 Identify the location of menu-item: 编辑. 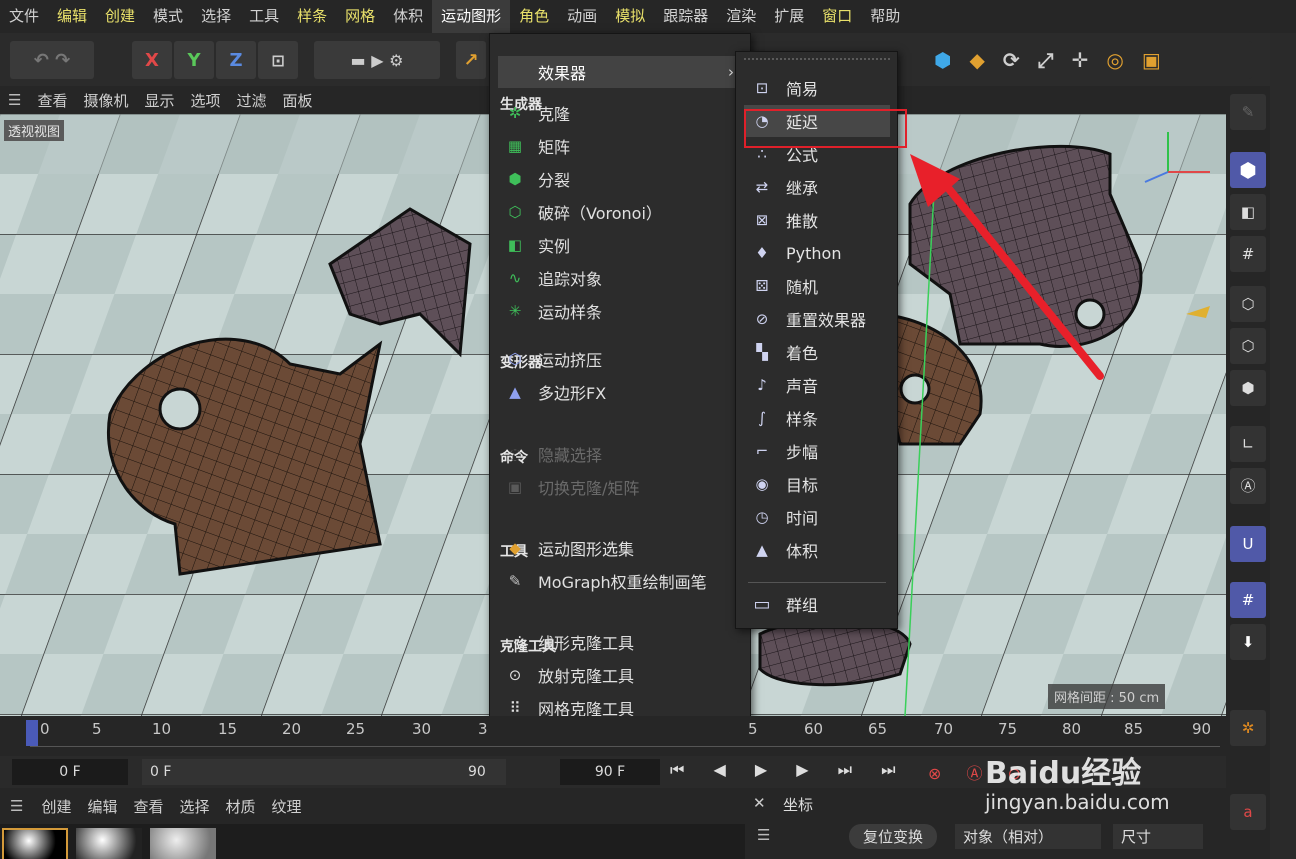
(72, 16).